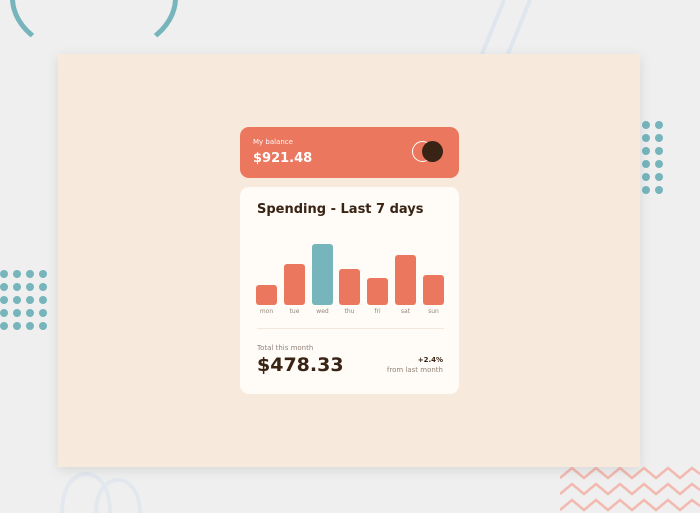 This screenshot has height=513, width=700. I want to click on bar-wed, so click(322, 274).